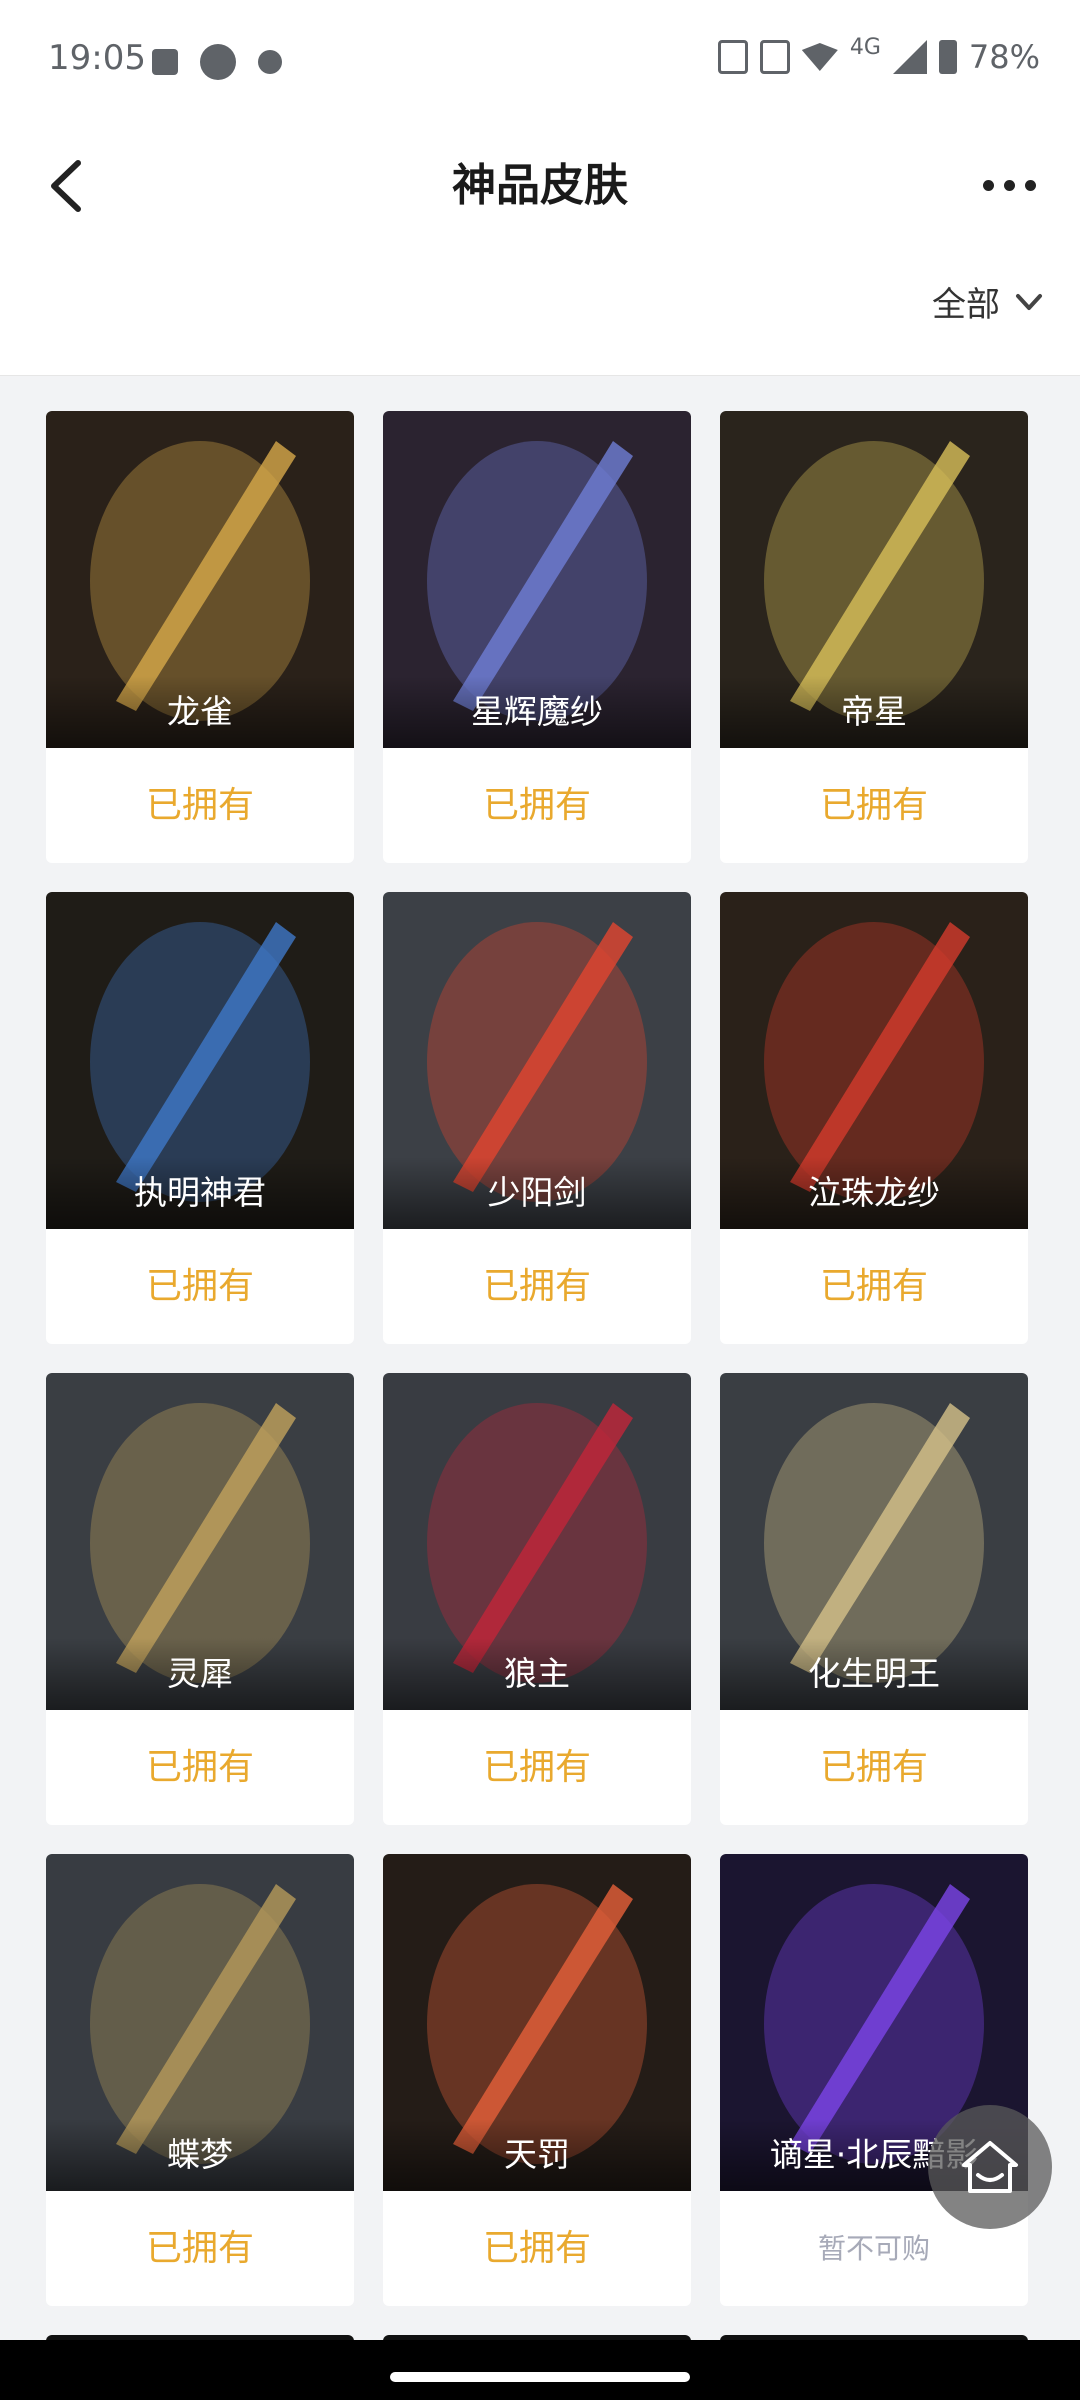 This screenshot has width=1080, height=2400. What do you see at coordinates (909, 57) in the screenshot?
I see `signal-icon` at bounding box center [909, 57].